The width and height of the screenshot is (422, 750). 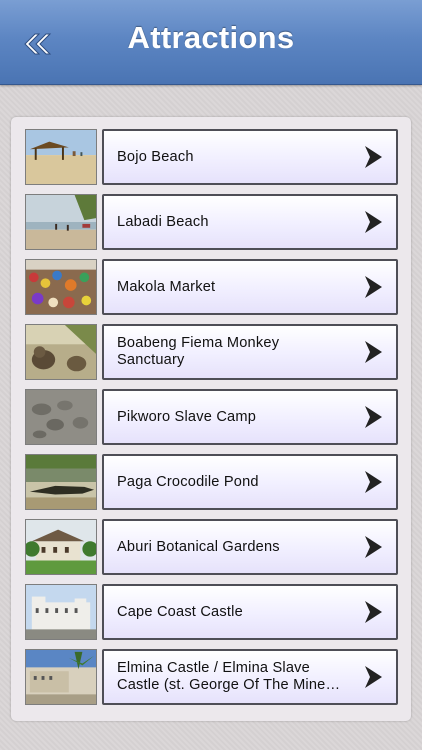 What do you see at coordinates (250, 157) in the screenshot?
I see `list-item-button: Bojo Beach` at bounding box center [250, 157].